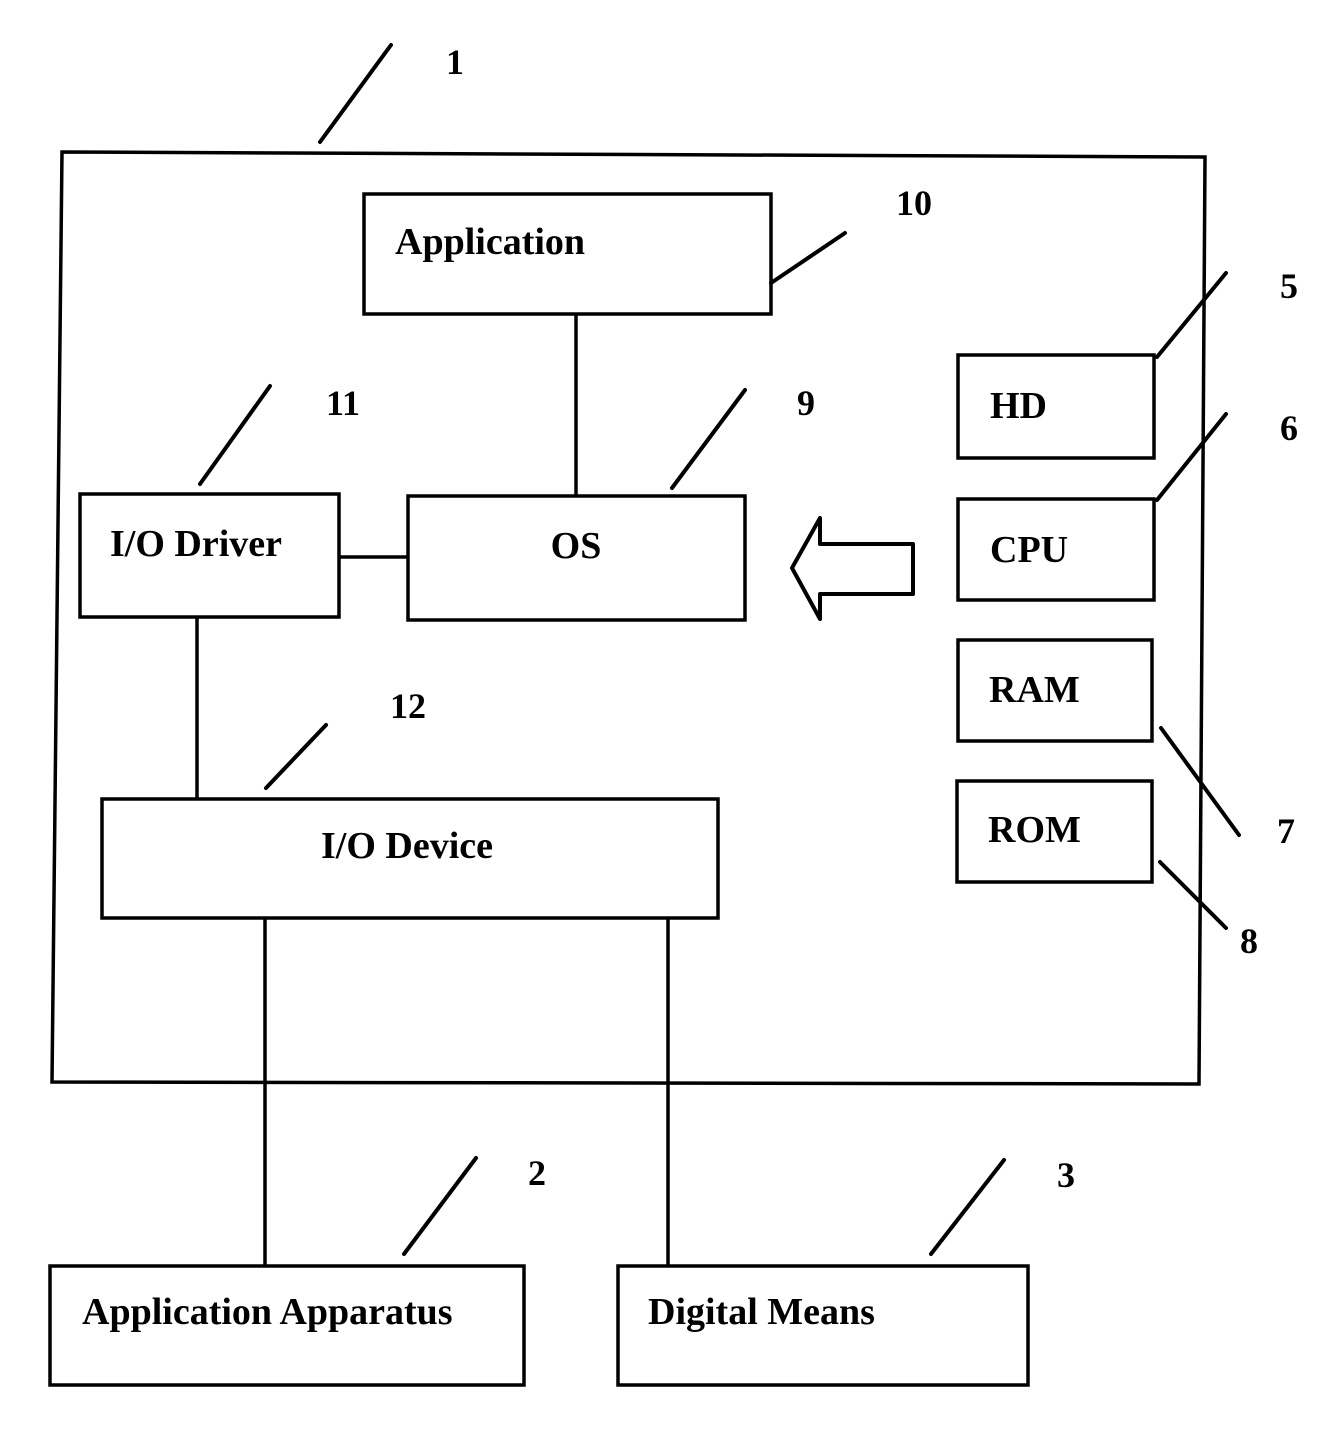 Image resolution: width=1341 pixels, height=1445 pixels. What do you see at coordinates (490, 242) in the screenshot?
I see `application-label: Application` at bounding box center [490, 242].